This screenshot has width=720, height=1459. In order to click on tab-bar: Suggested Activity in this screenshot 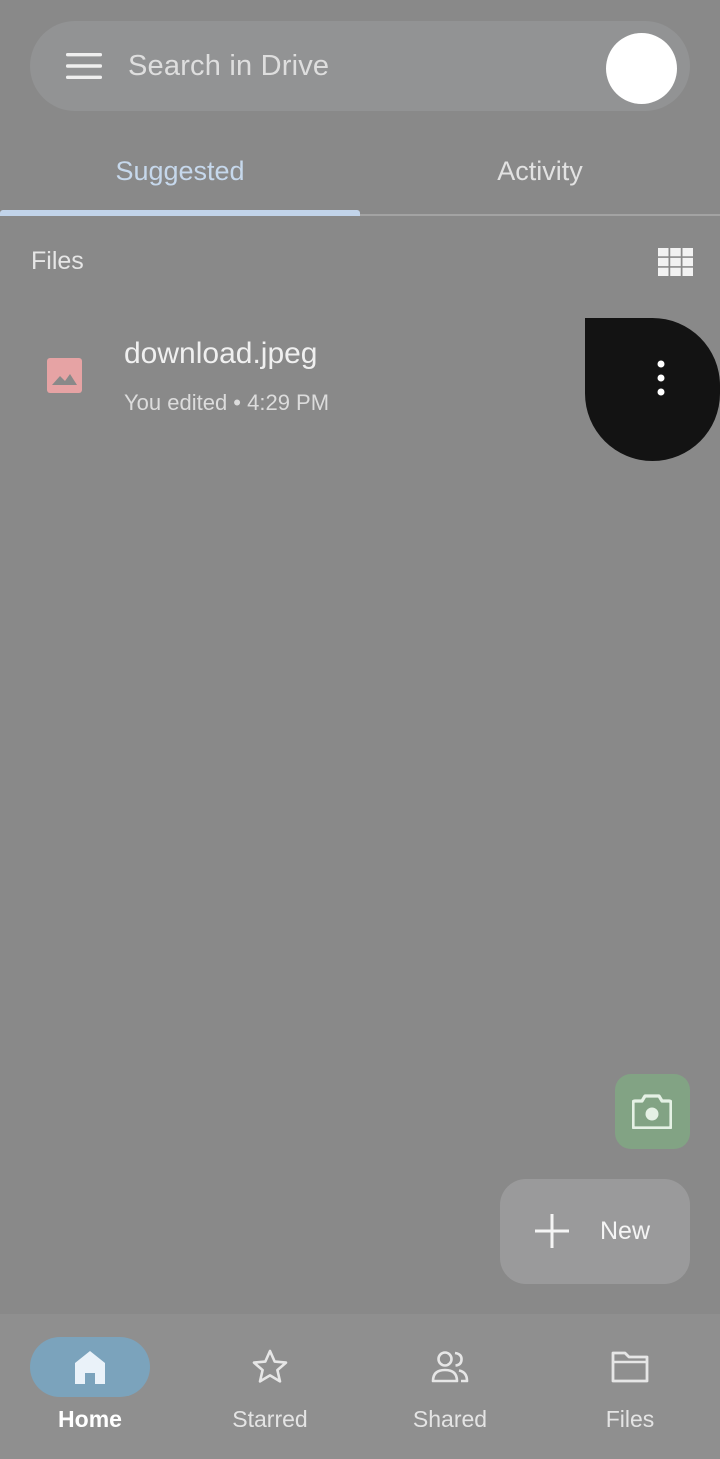, I will do `click(360, 173)`.